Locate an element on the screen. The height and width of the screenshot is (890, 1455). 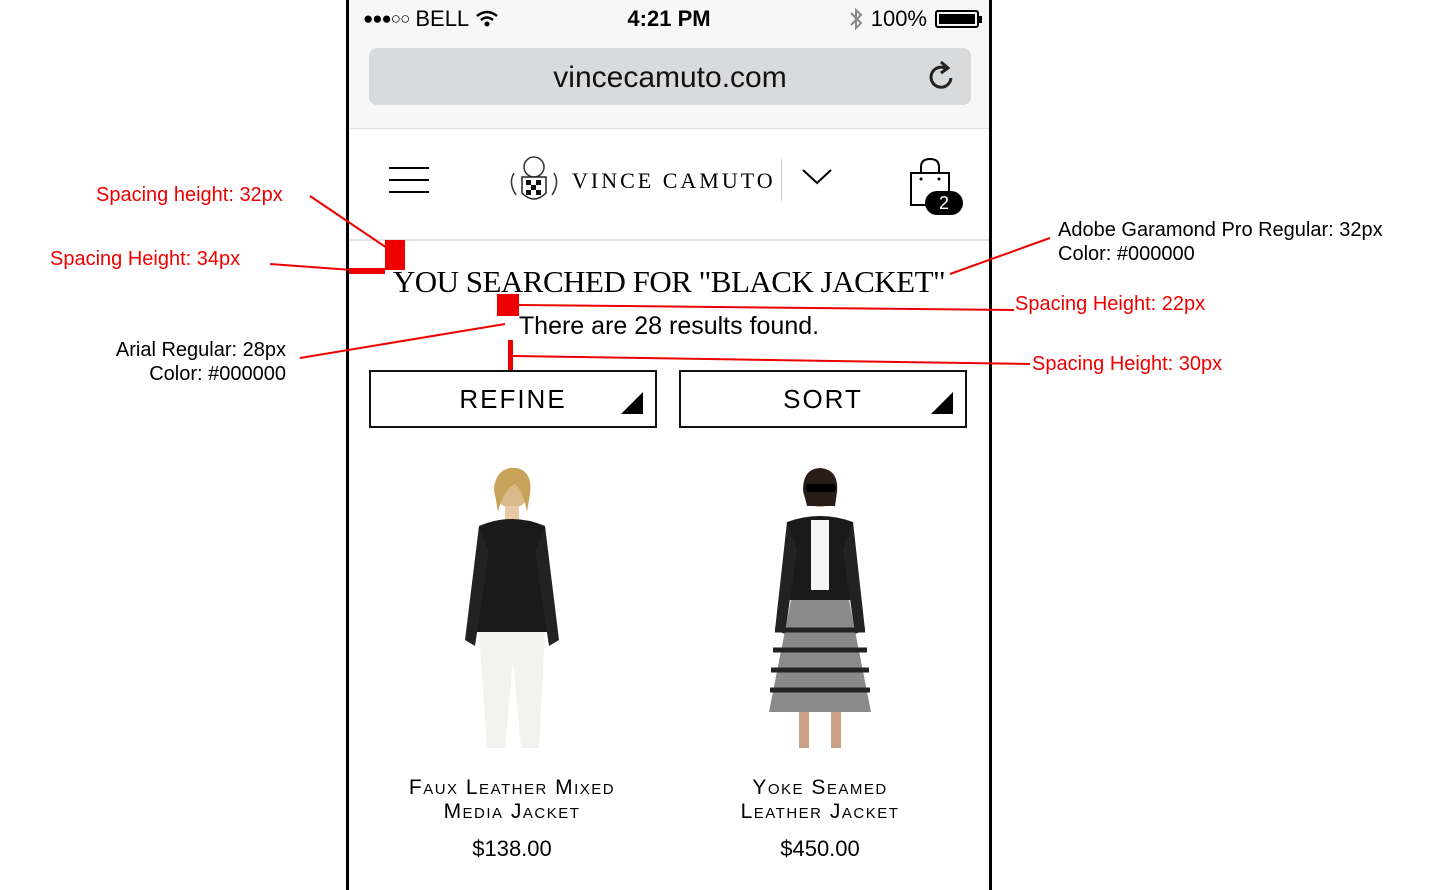
sort-button: SORT is located at coordinates (823, 399).